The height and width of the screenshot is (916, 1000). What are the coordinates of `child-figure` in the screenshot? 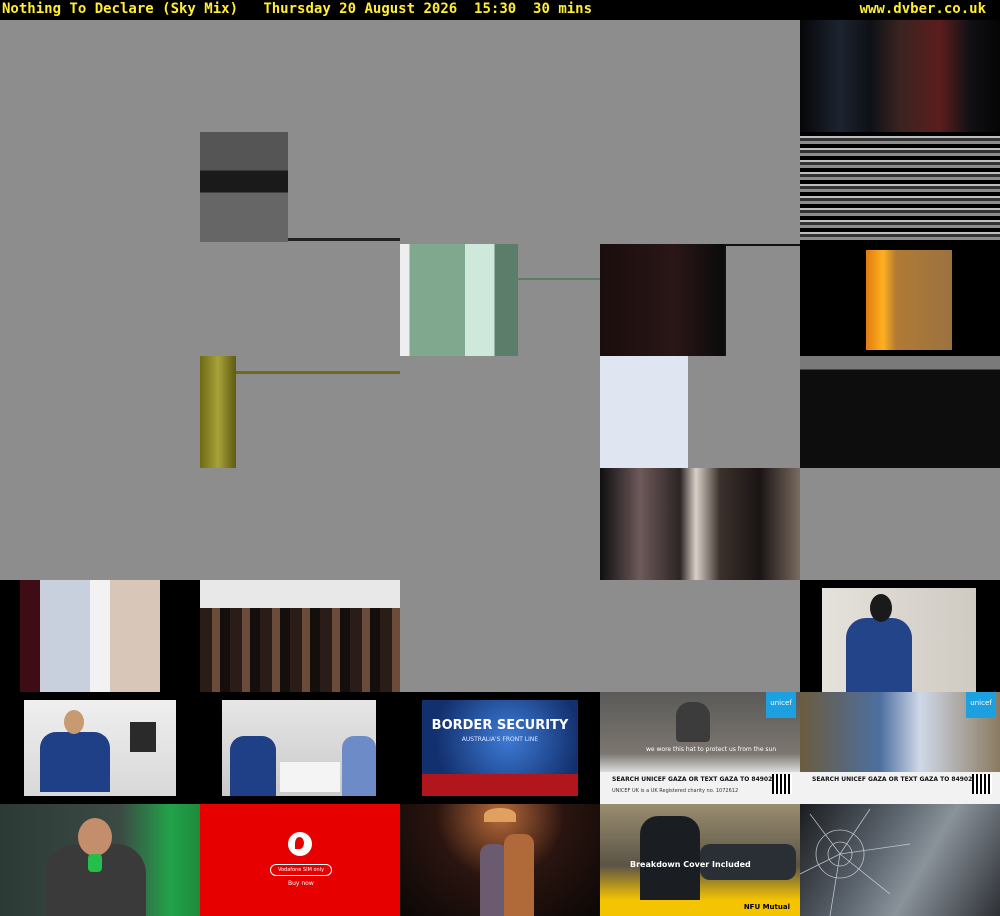 It's located at (693, 722).